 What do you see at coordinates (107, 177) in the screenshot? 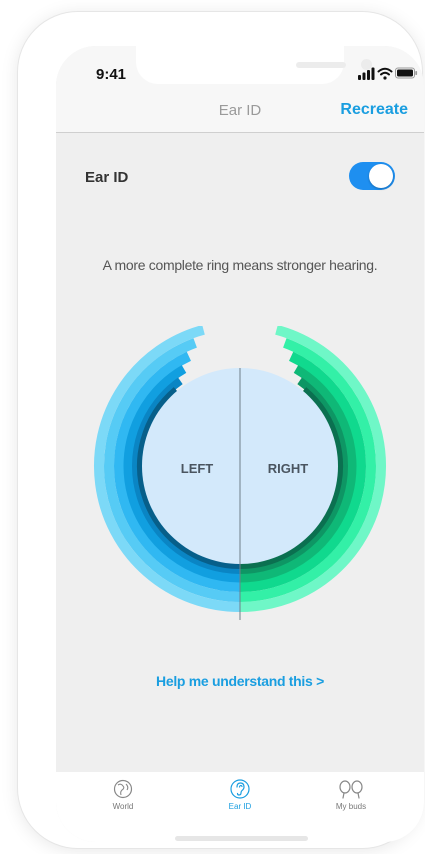
I see `ear-id-setting-label: Ear ID` at bounding box center [107, 177].